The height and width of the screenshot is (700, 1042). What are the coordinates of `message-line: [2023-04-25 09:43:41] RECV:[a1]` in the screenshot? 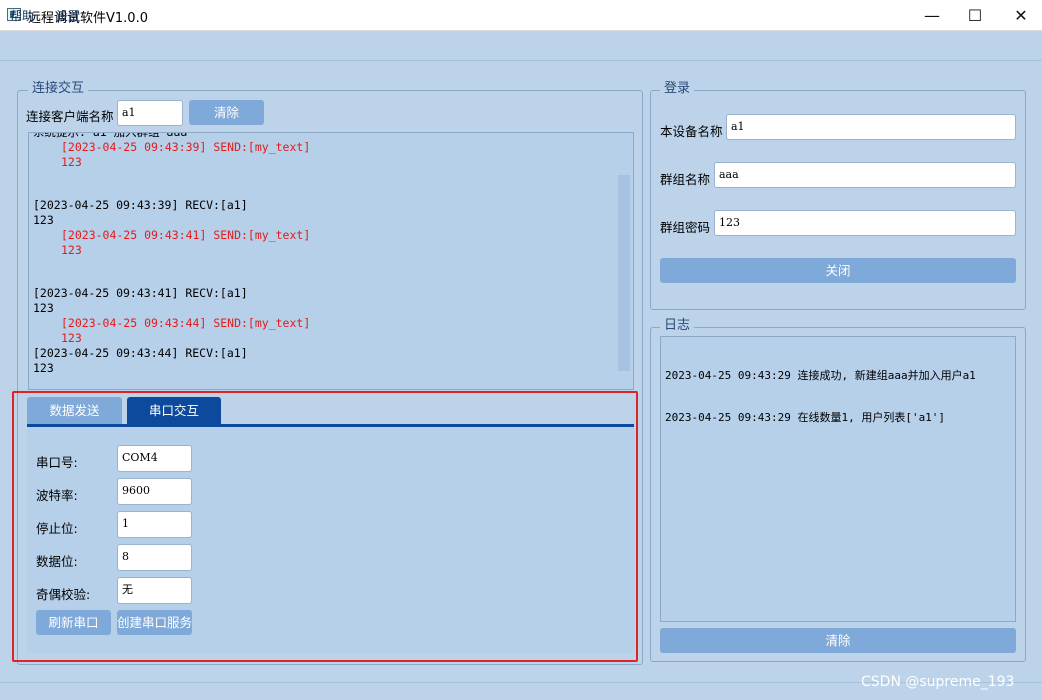 It's located at (140, 293).